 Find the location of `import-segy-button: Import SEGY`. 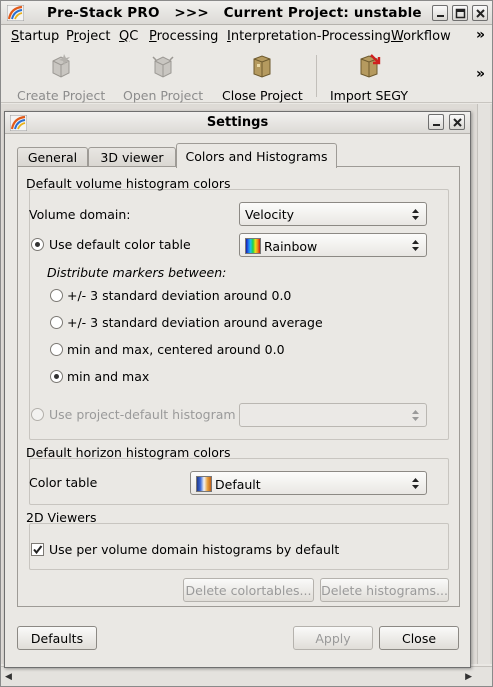

import-segy-button: Import SEGY is located at coordinates (369, 78).